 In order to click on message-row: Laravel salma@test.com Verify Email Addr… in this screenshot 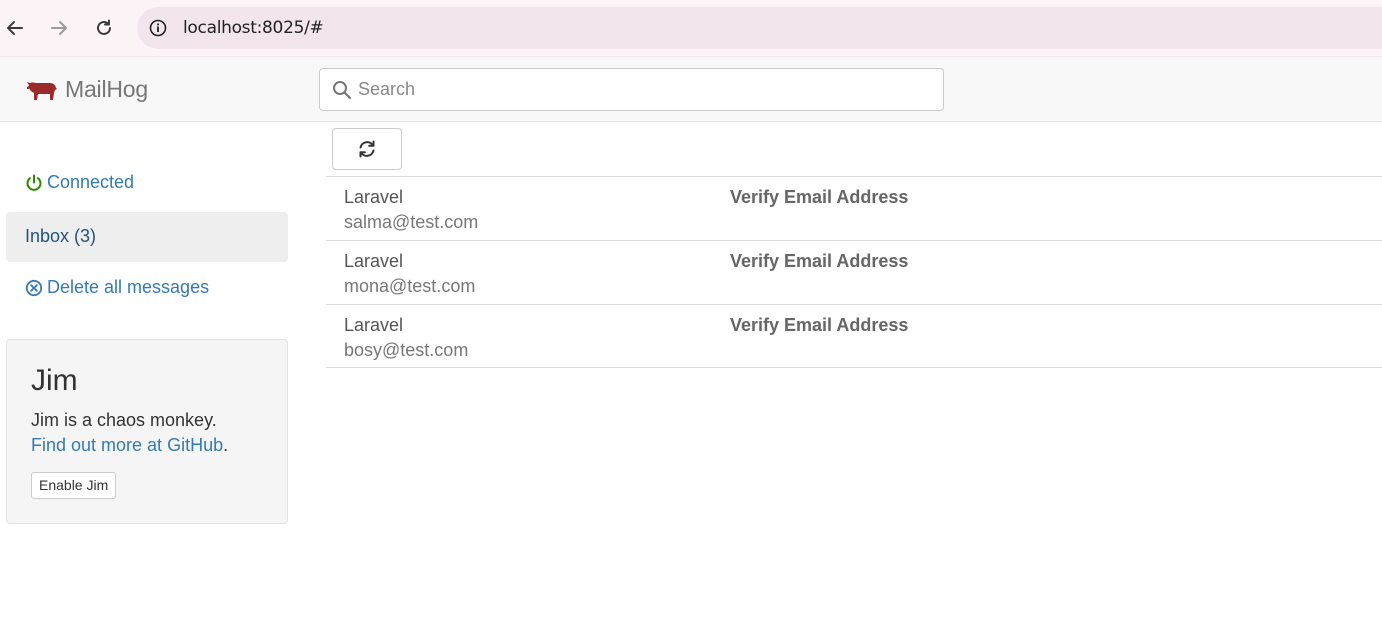, I will do `click(854, 208)`.